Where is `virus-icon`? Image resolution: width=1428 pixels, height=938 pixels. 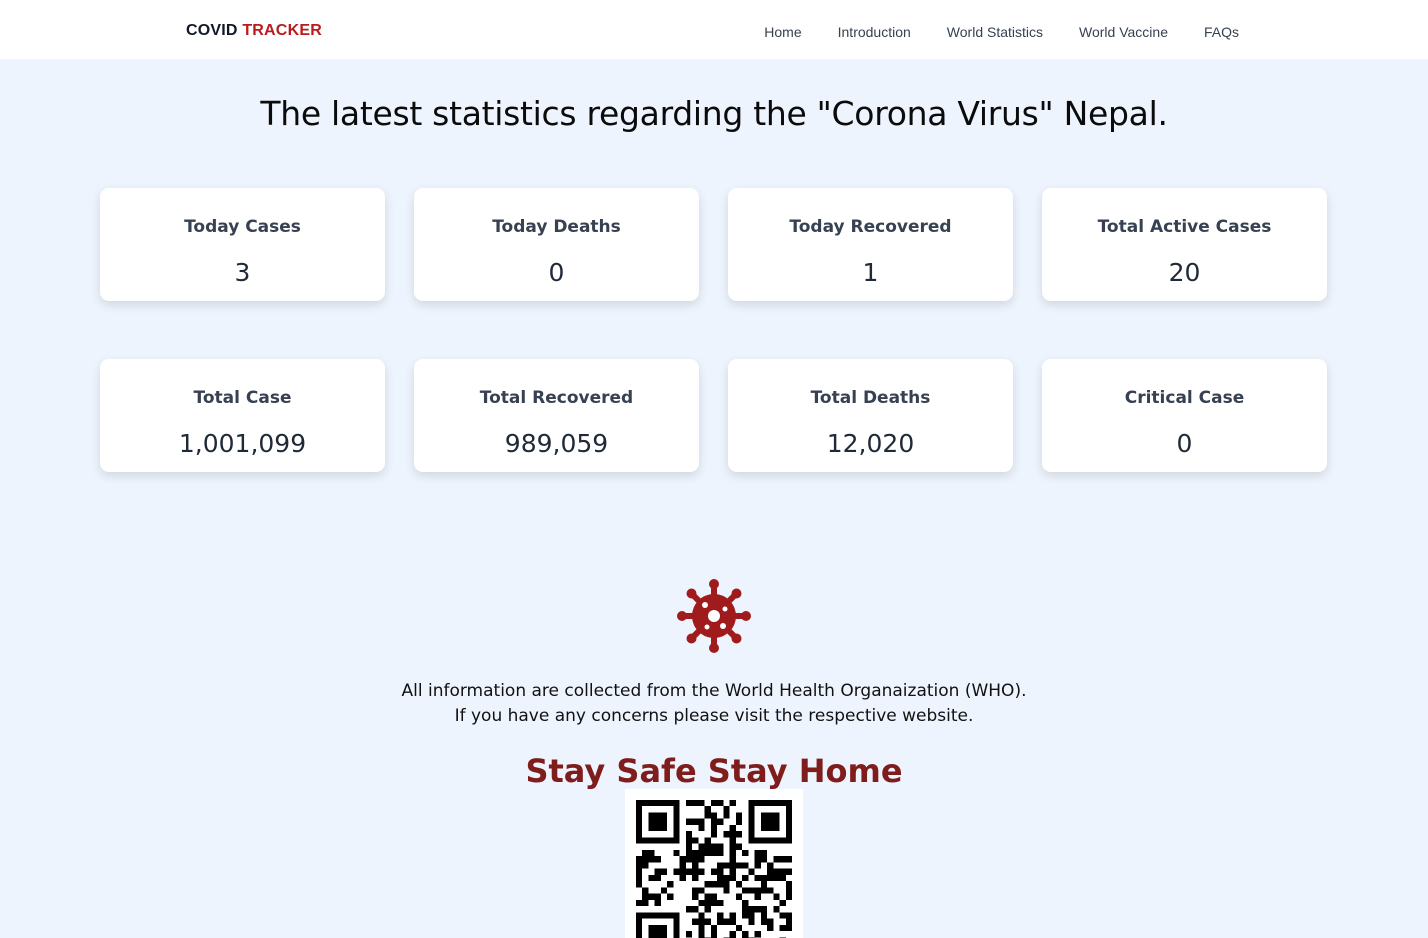 virus-icon is located at coordinates (714, 616).